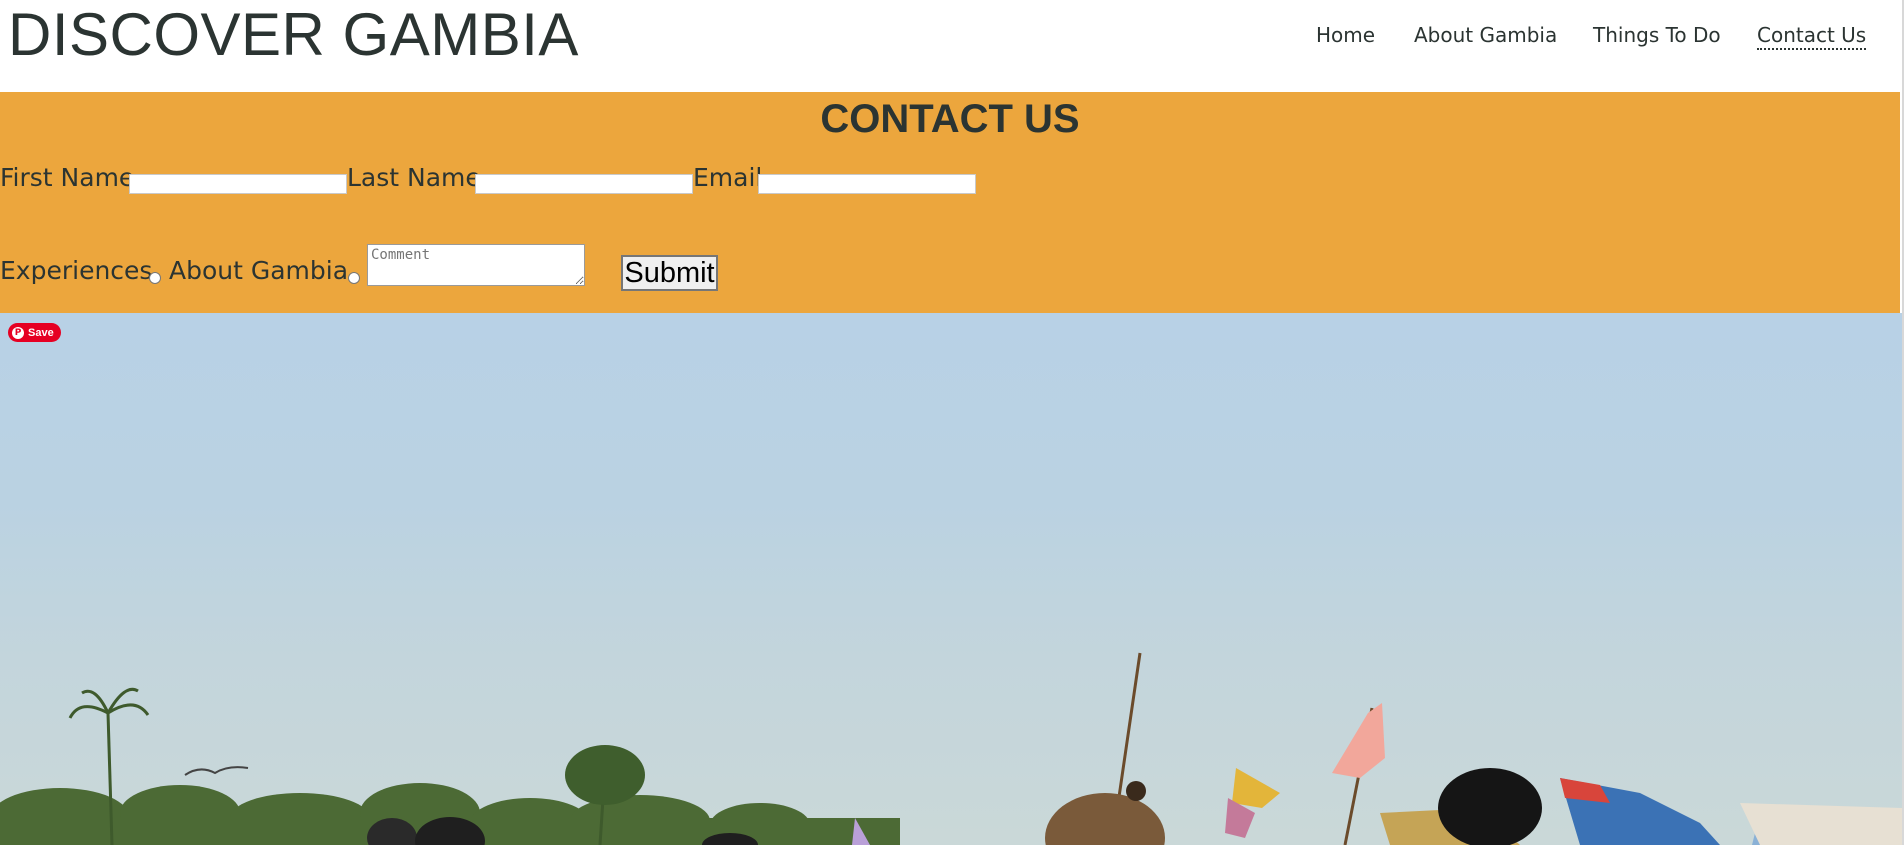  Describe the element at coordinates (1490, 806) in the screenshot. I see `head-hat` at that location.